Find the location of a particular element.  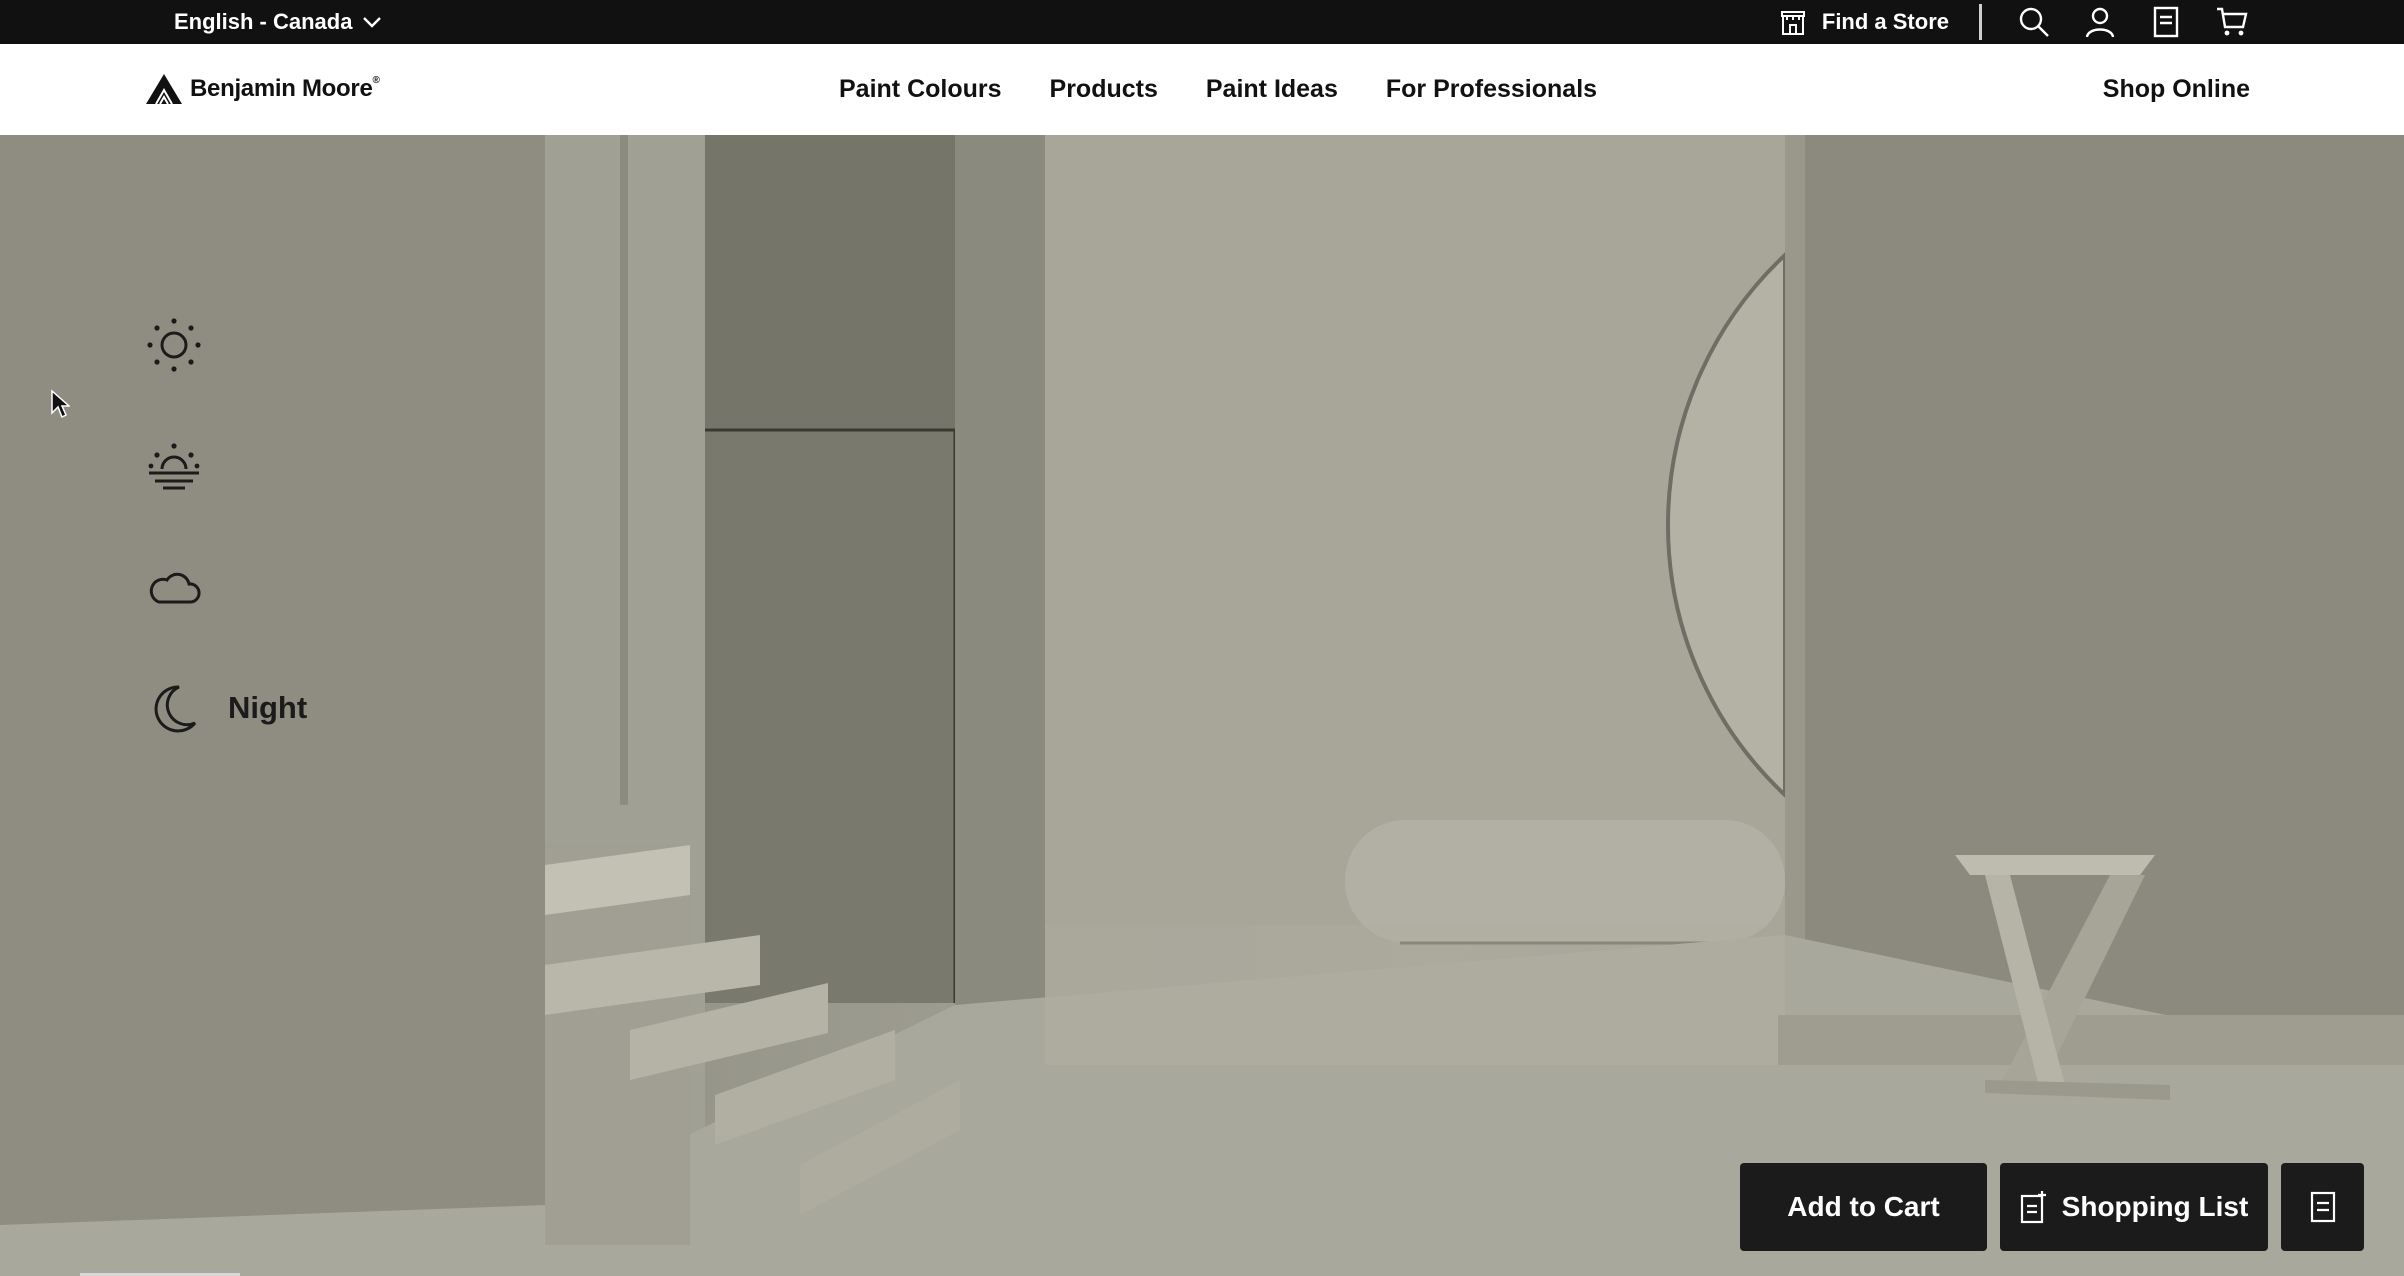

search-button is located at coordinates (2034, 22).